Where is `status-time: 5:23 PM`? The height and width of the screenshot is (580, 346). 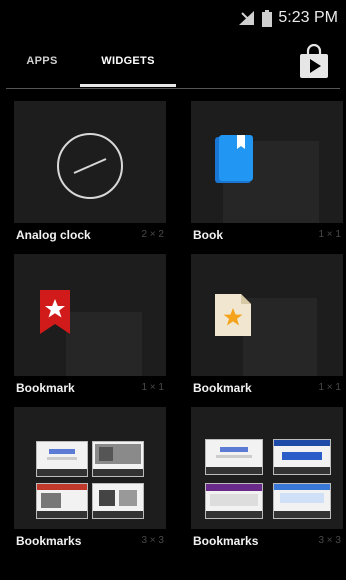 status-time: 5:23 PM is located at coordinates (308, 17).